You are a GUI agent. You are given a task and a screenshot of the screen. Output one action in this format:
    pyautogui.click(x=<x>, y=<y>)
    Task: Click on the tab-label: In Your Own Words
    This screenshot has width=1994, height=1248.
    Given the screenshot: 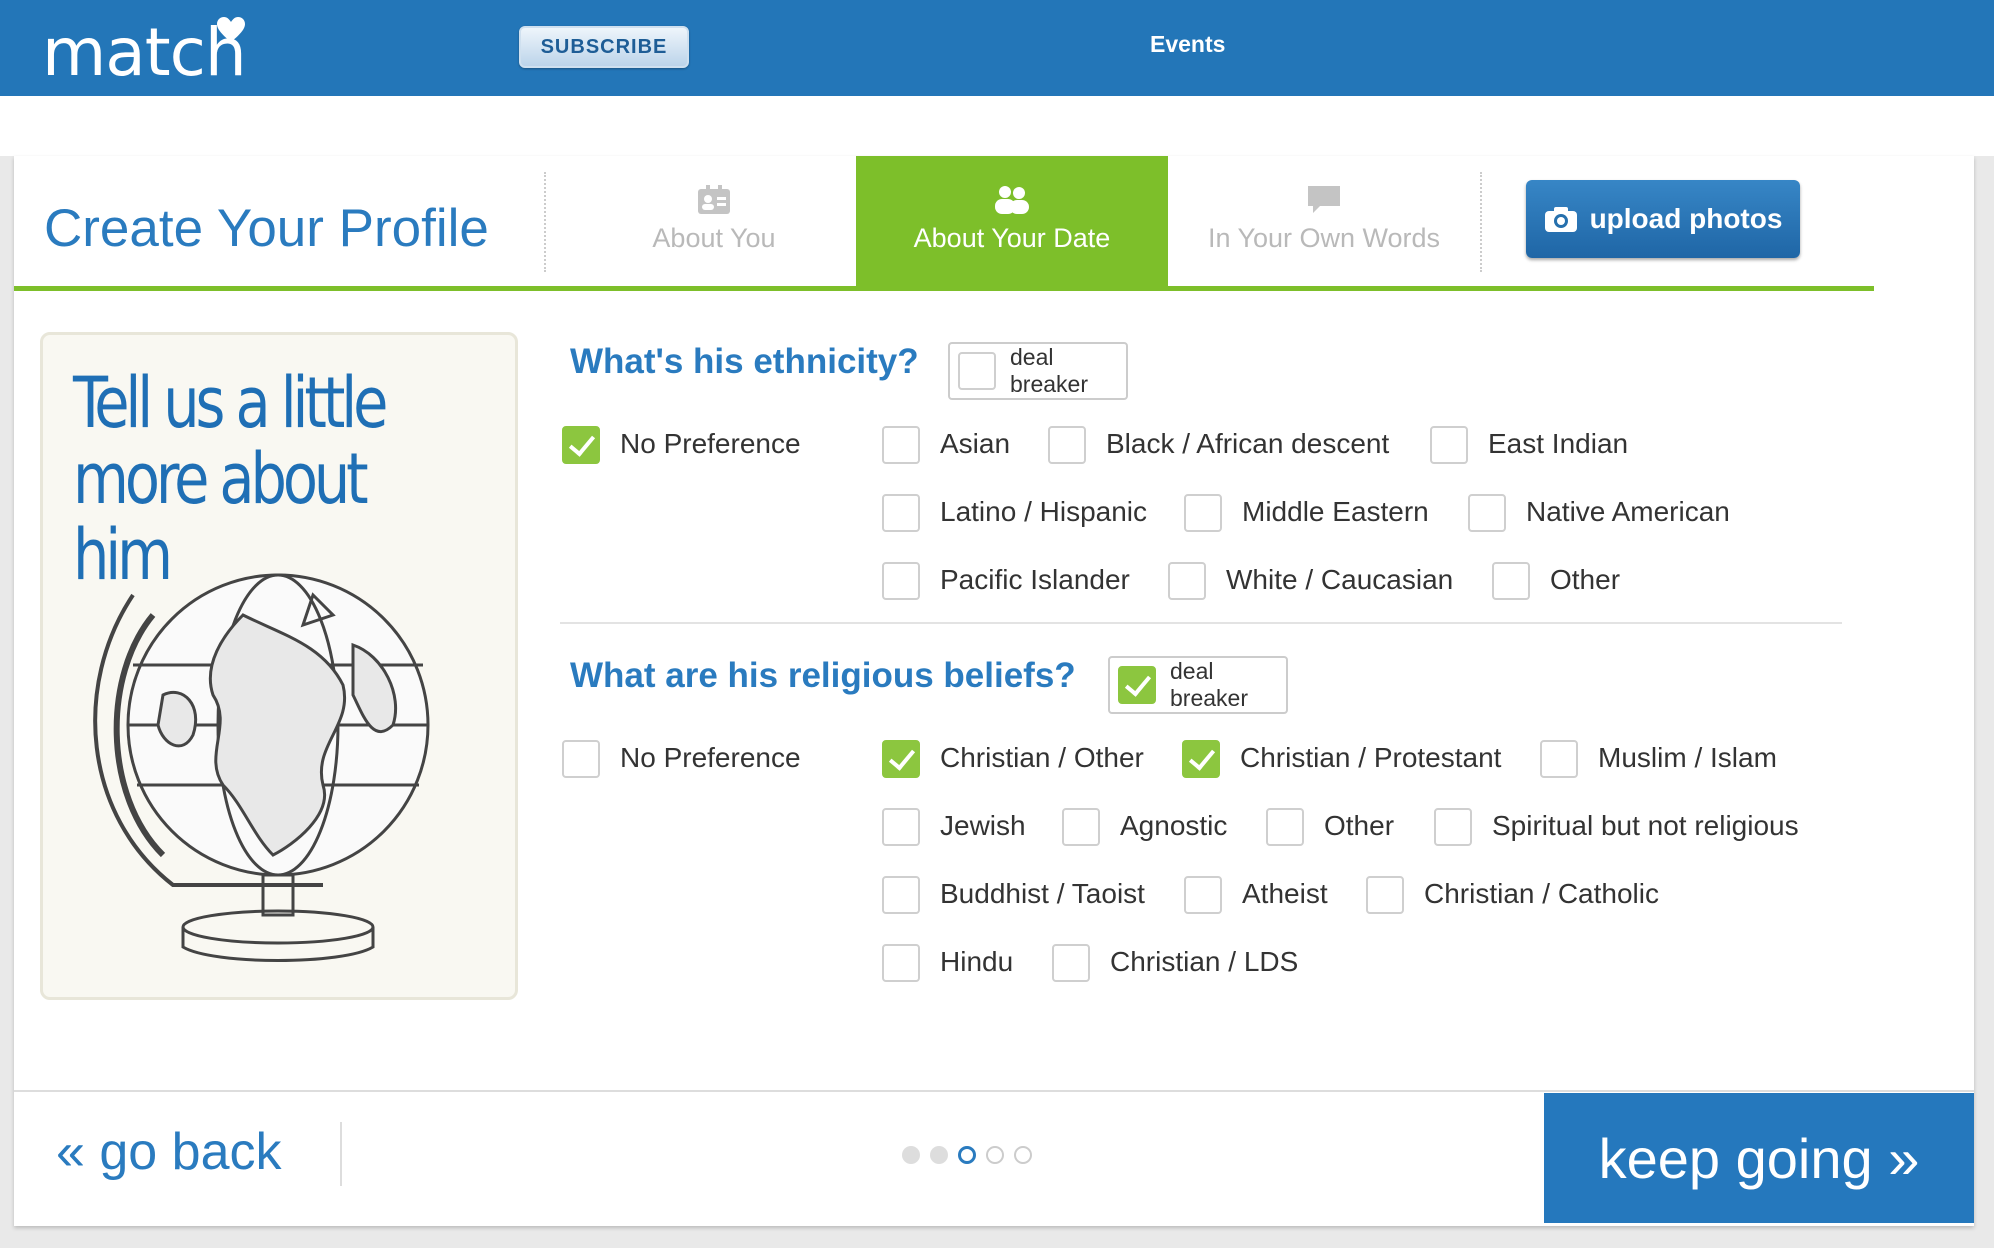 What is the action you would take?
    pyautogui.click(x=1324, y=238)
    